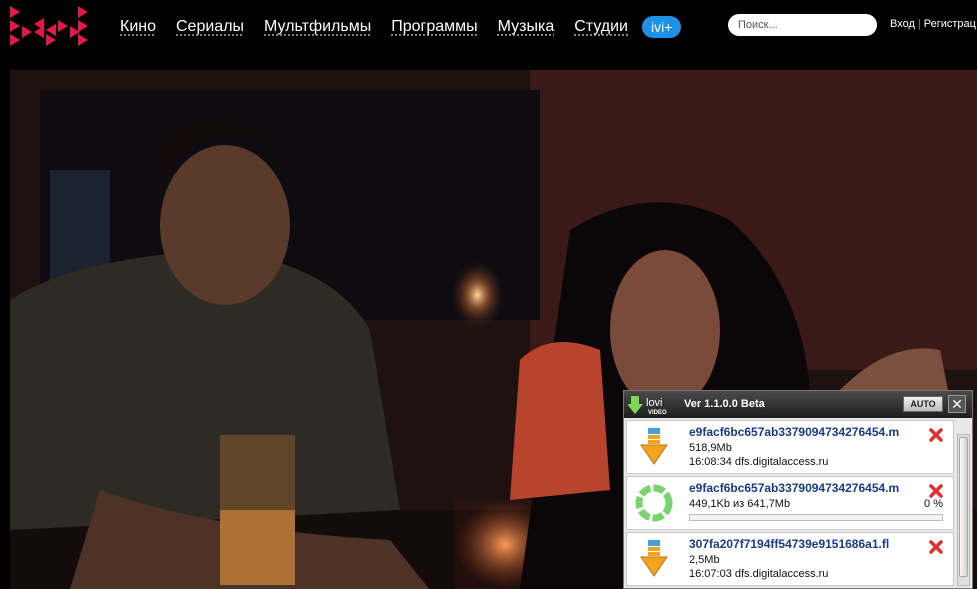 The width and height of the screenshot is (977, 589). What do you see at coordinates (902, 24) in the screenshot?
I see `login-link: Вход` at bounding box center [902, 24].